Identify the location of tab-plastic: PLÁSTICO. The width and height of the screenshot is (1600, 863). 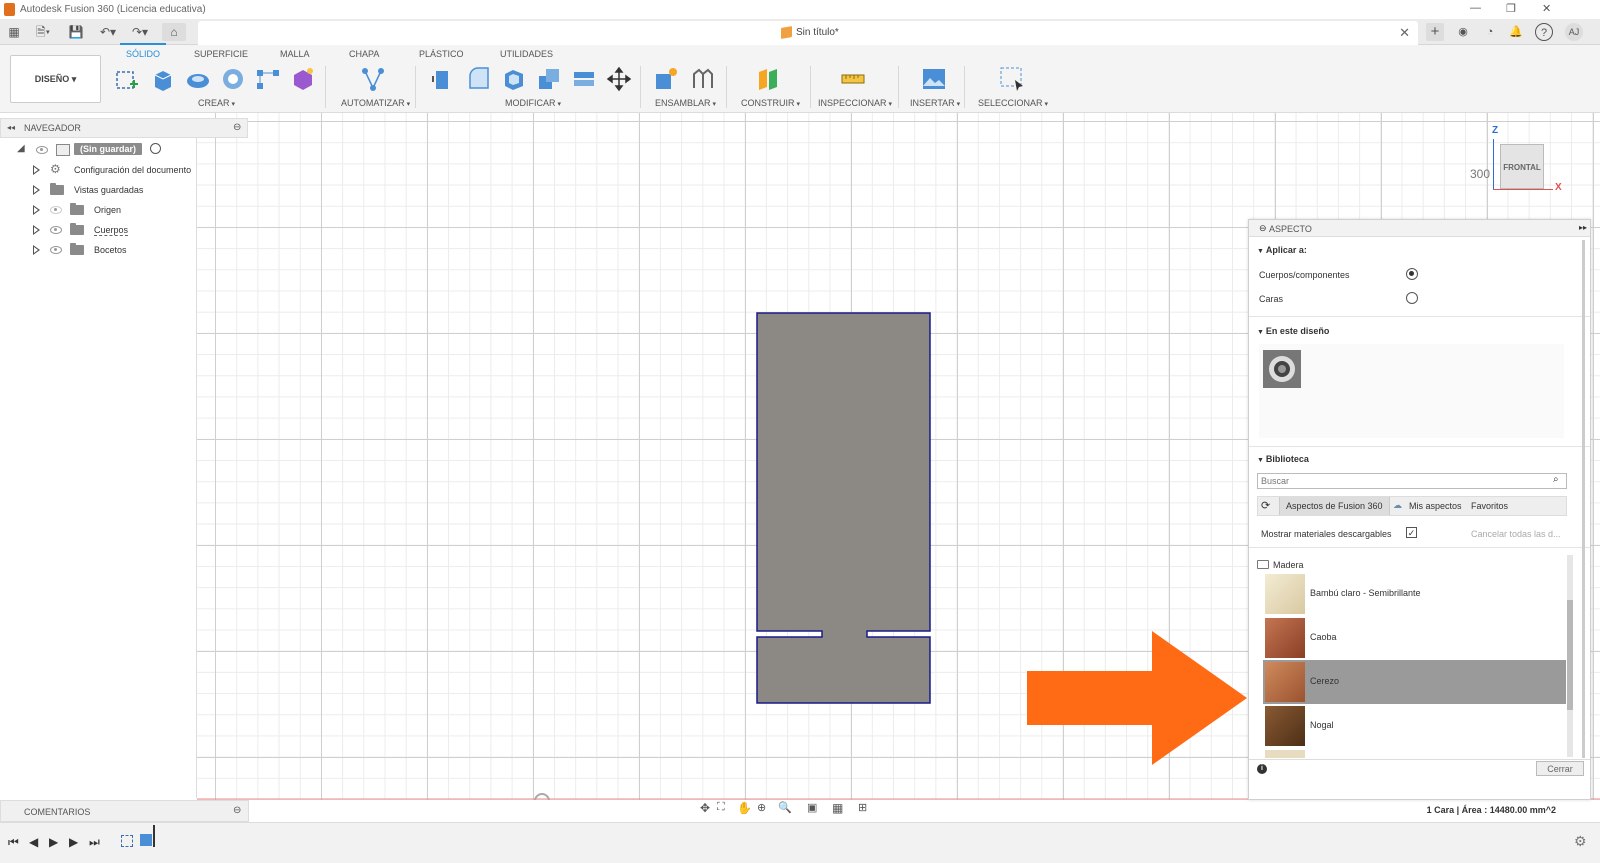
(441, 54).